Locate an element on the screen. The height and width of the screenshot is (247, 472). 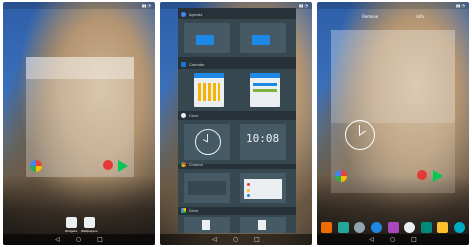
calendar-preview-grid is located at coordinates (209, 92).